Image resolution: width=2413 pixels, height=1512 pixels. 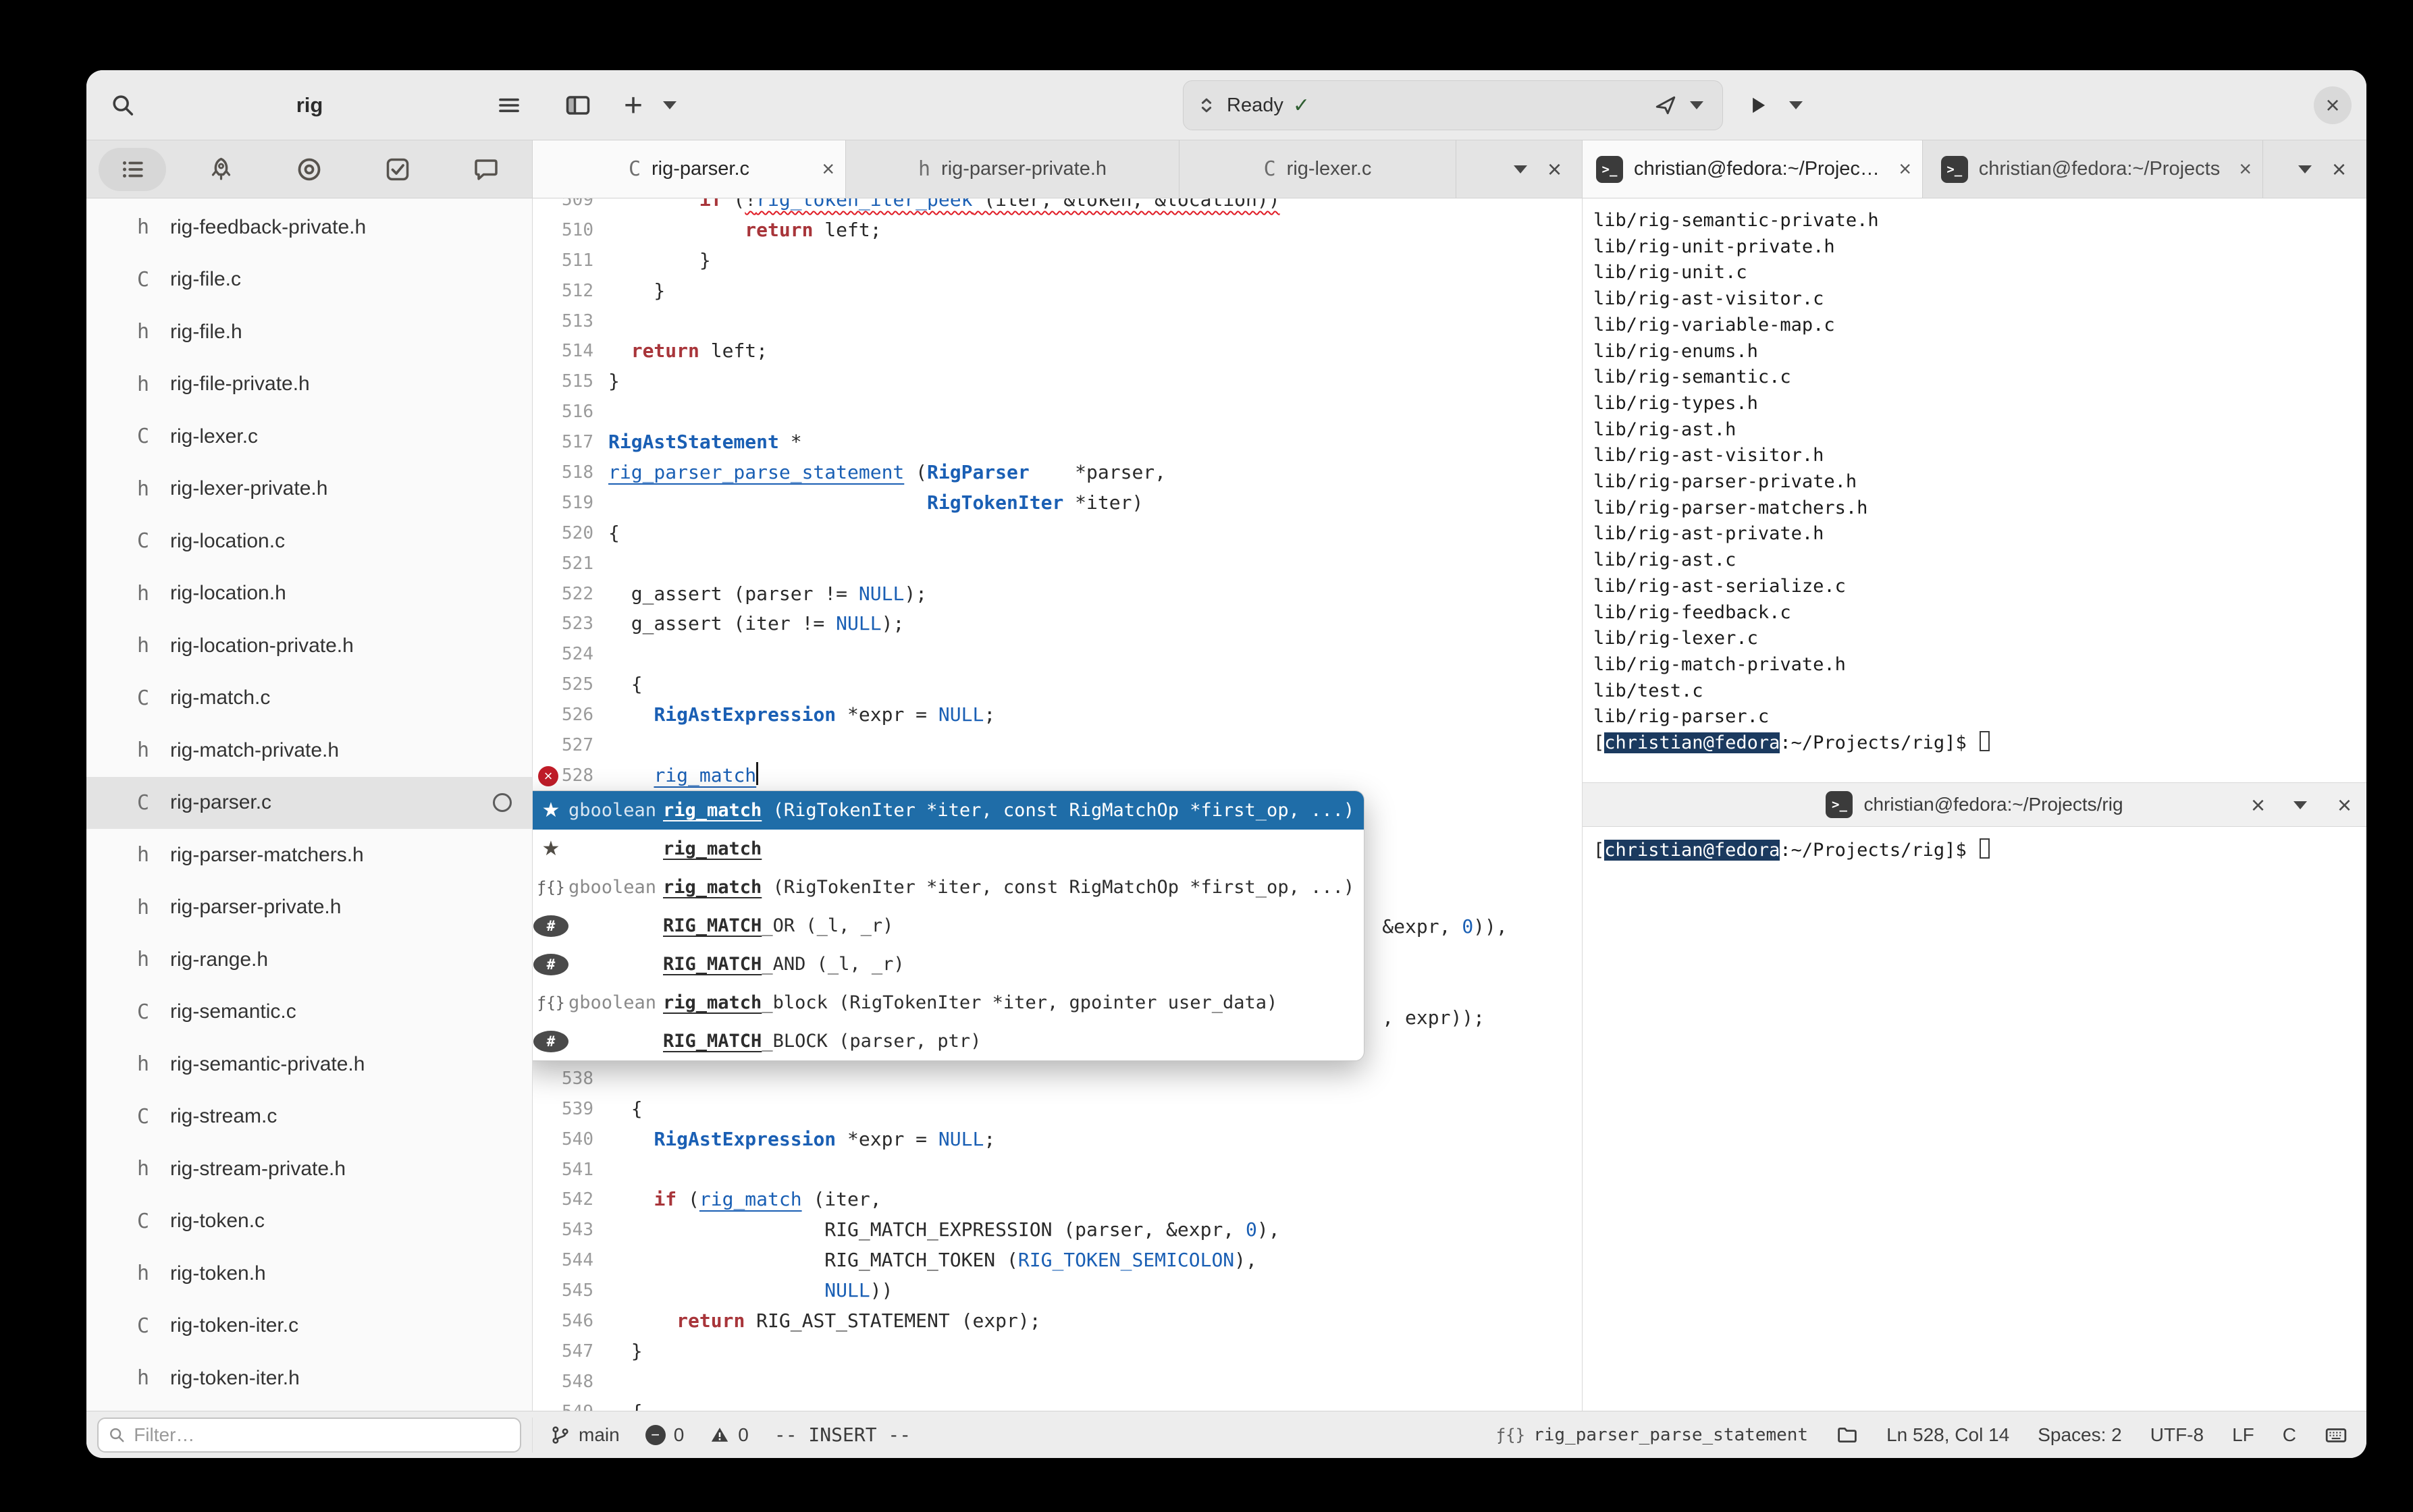 I want to click on code-line: 525 {, so click(x=1057, y=685).